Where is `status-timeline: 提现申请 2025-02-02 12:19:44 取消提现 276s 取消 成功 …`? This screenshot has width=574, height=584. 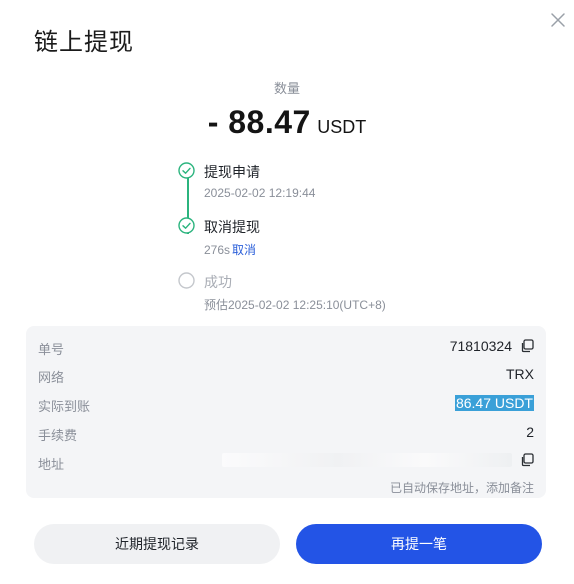
status-timeline: 提现申请 2025-02-02 12:19:44 取消提现 276s 取消 成功 … is located at coordinates (328, 240).